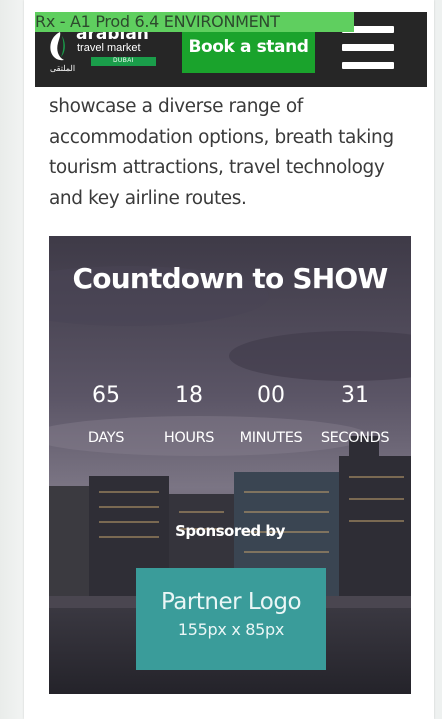 The width and height of the screenshot is (442, 719). I want to click on partner-logo-placeholder: Partner Logo 155px x 85px, so click(231, 619).